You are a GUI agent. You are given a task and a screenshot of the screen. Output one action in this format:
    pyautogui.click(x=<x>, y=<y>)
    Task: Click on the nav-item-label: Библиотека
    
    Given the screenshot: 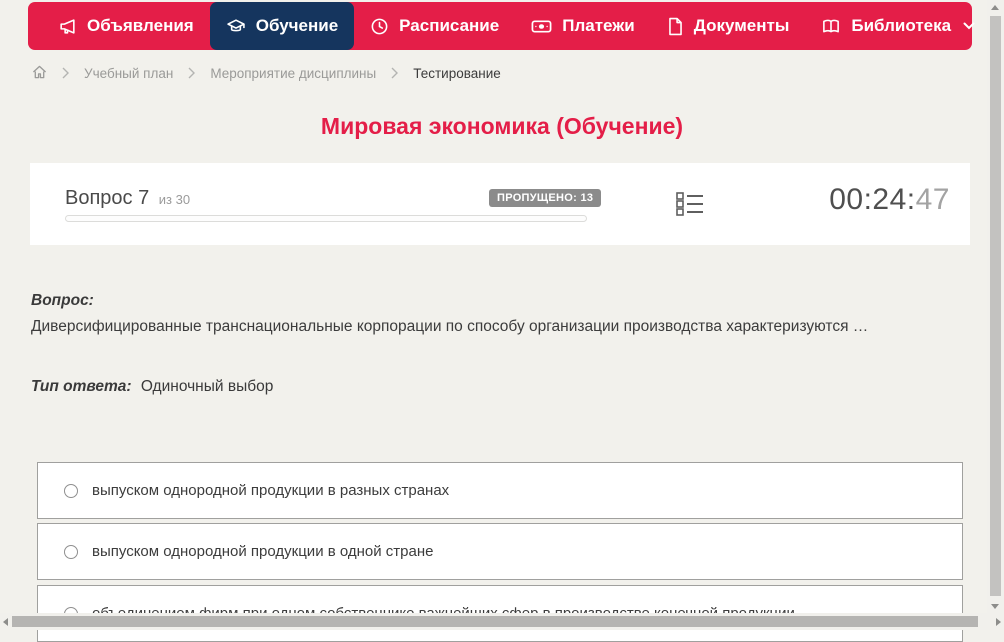 What is the action you would take?
    pyautogui.click(x=901, y=25)
    